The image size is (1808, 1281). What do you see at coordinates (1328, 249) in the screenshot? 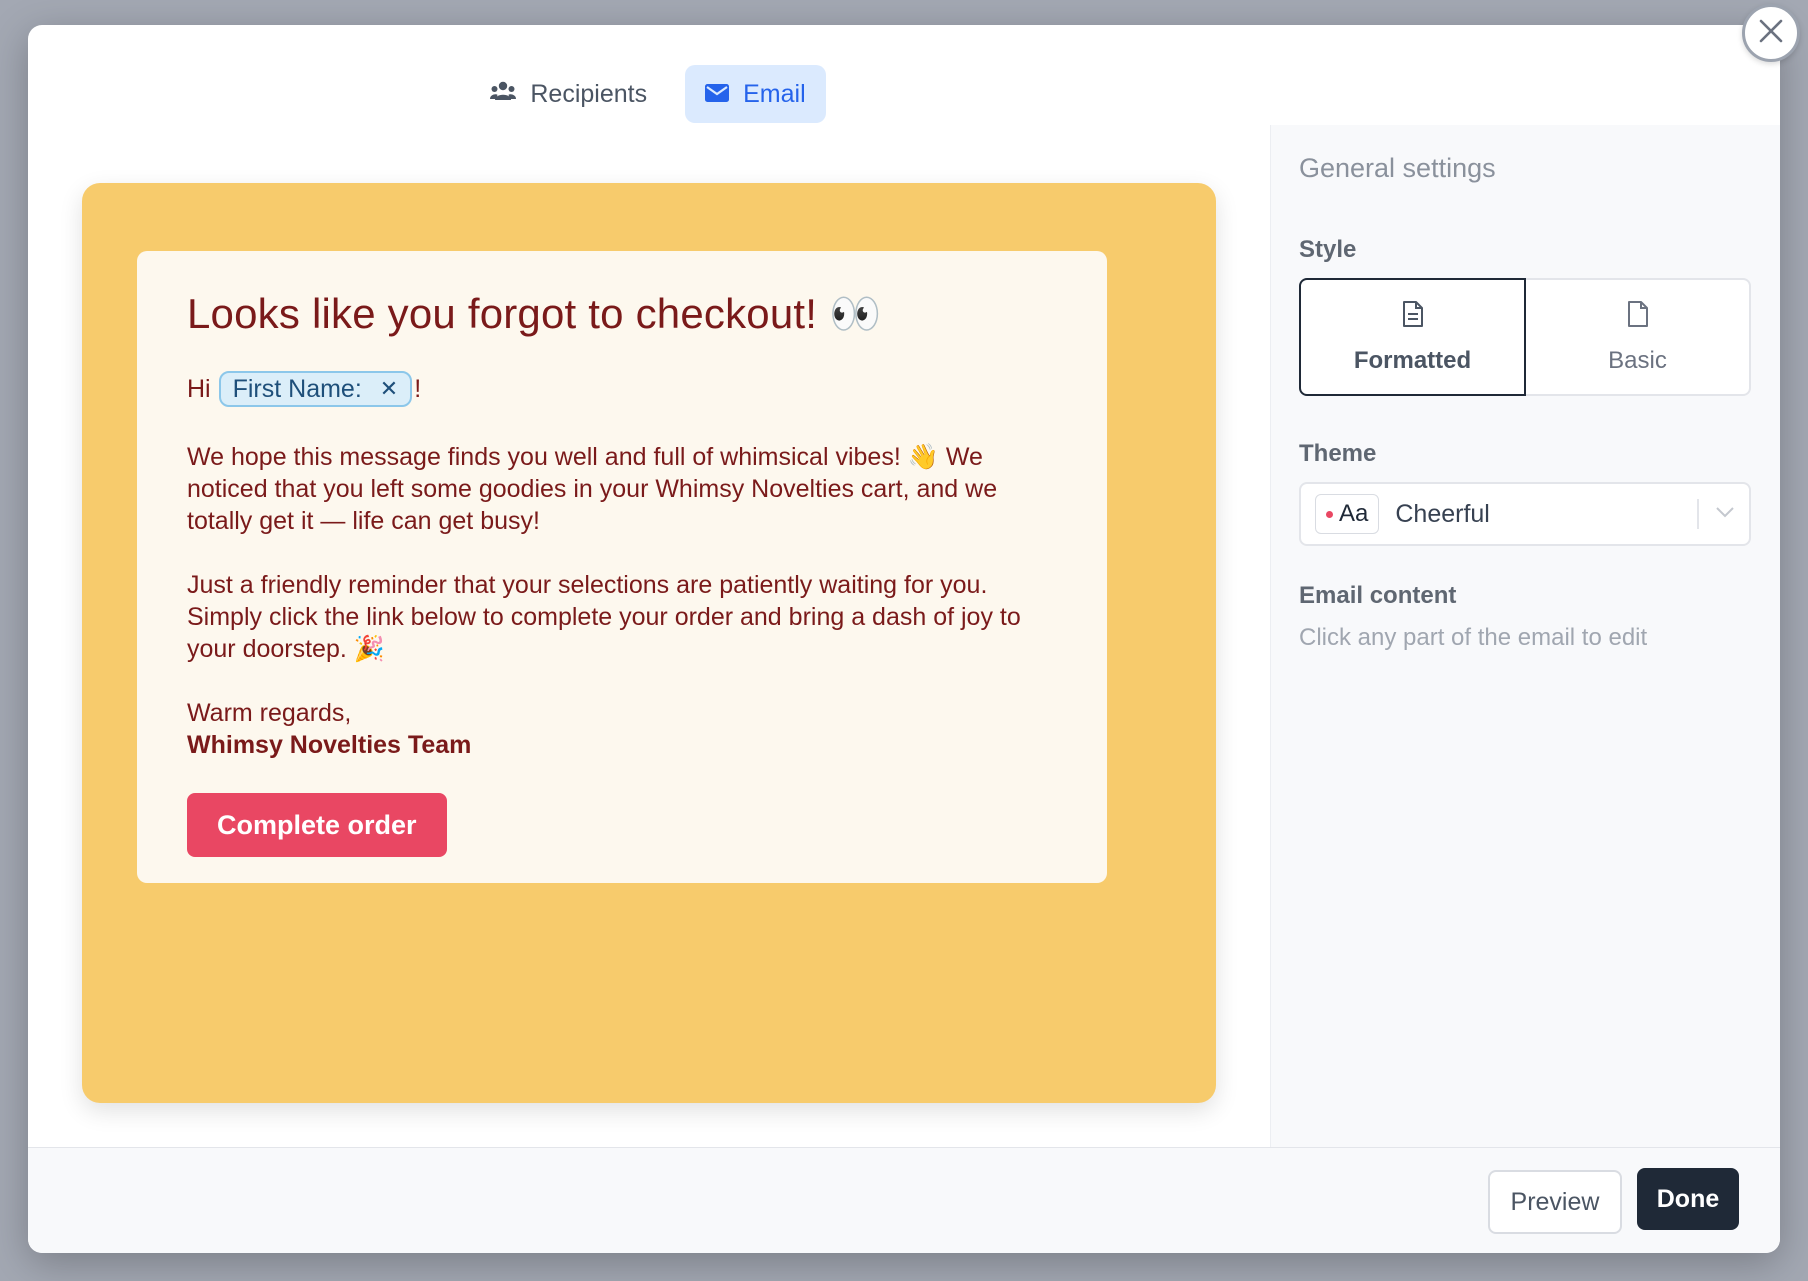
I see `style-label: Style` at bounding box center [1328, 249].